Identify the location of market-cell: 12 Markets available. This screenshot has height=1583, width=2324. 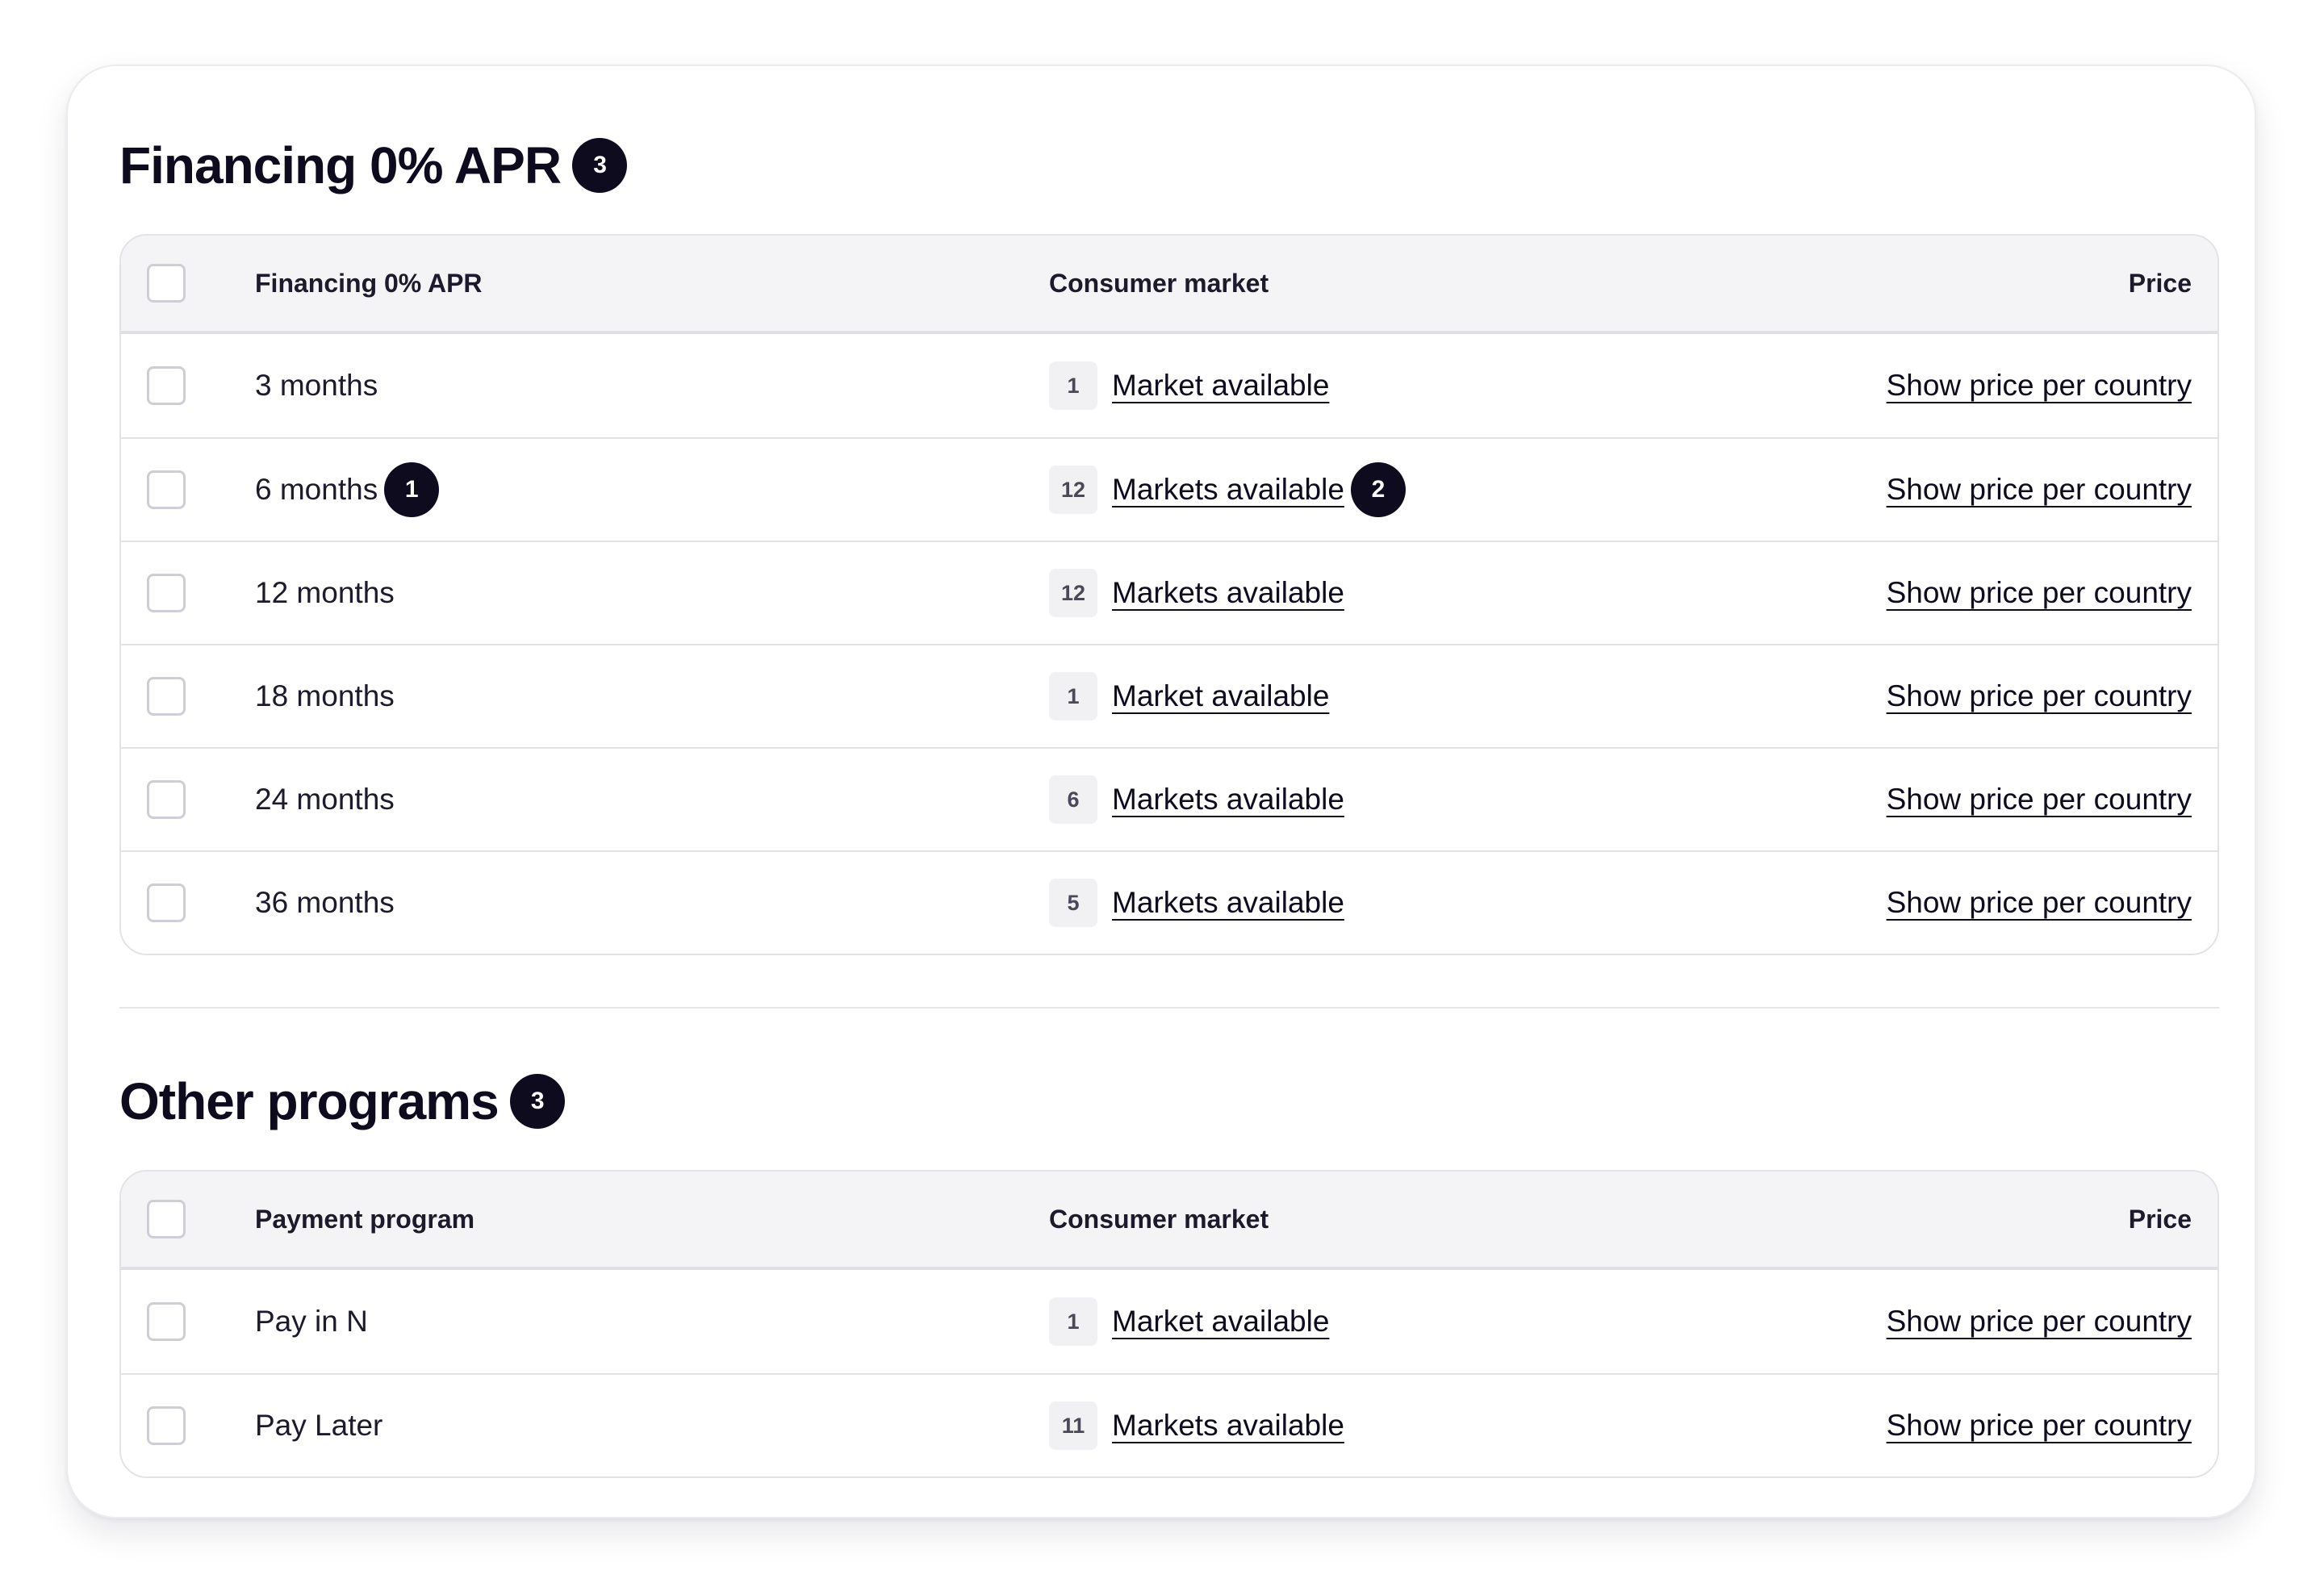
(1196, 593).